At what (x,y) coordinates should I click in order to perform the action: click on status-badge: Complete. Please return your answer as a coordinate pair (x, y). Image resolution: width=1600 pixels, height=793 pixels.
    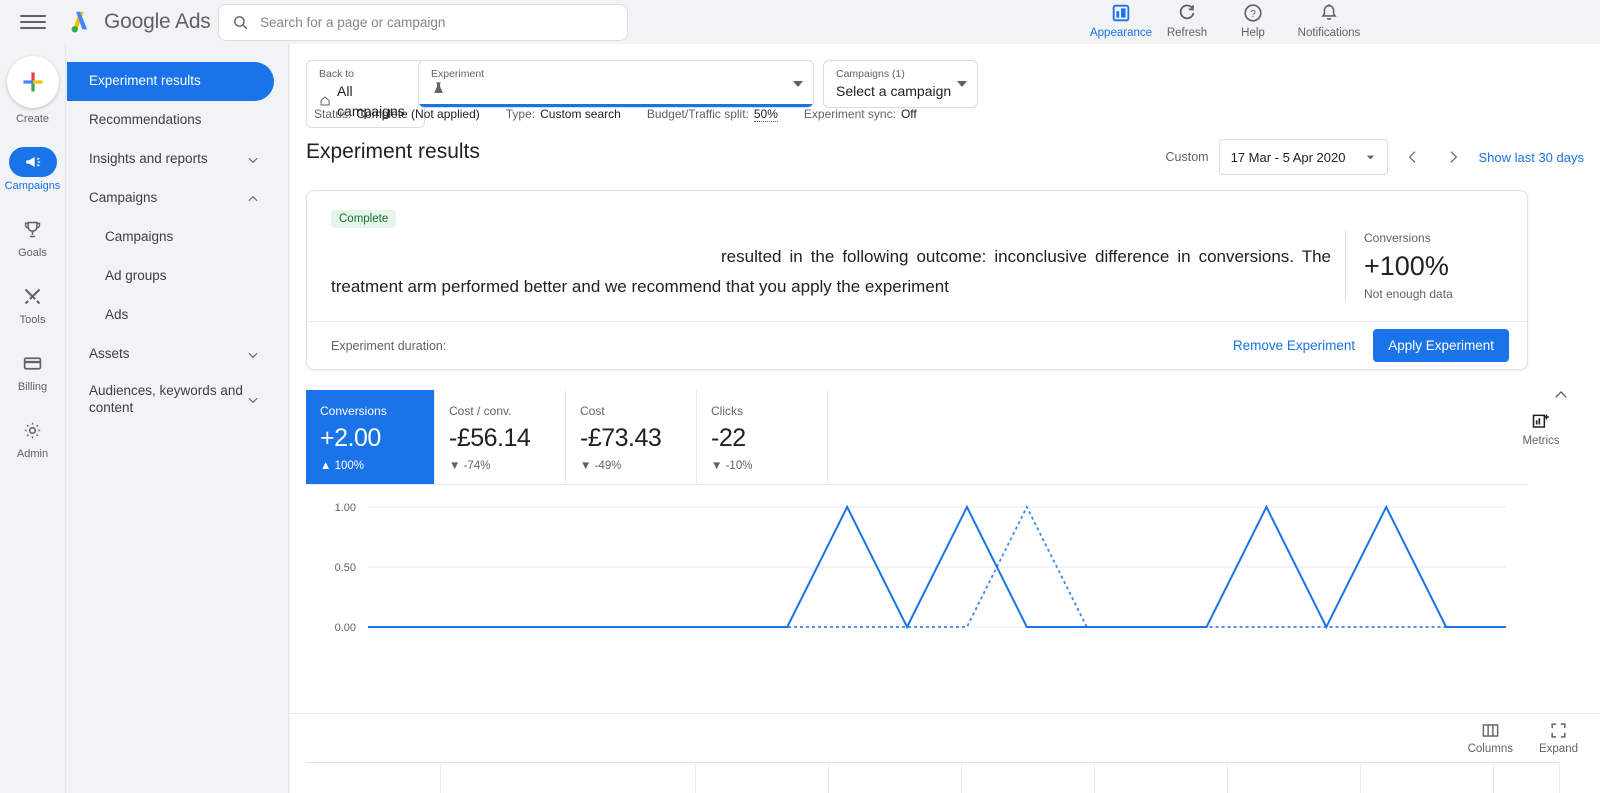
    Looking at the image, I should click on (364, 219).